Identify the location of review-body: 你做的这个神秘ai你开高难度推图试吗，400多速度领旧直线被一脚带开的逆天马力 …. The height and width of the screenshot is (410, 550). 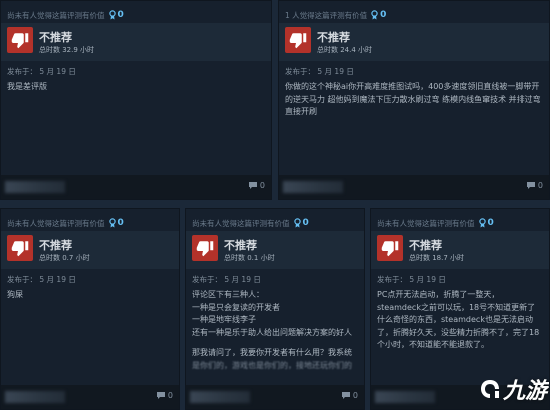
(414, 100).